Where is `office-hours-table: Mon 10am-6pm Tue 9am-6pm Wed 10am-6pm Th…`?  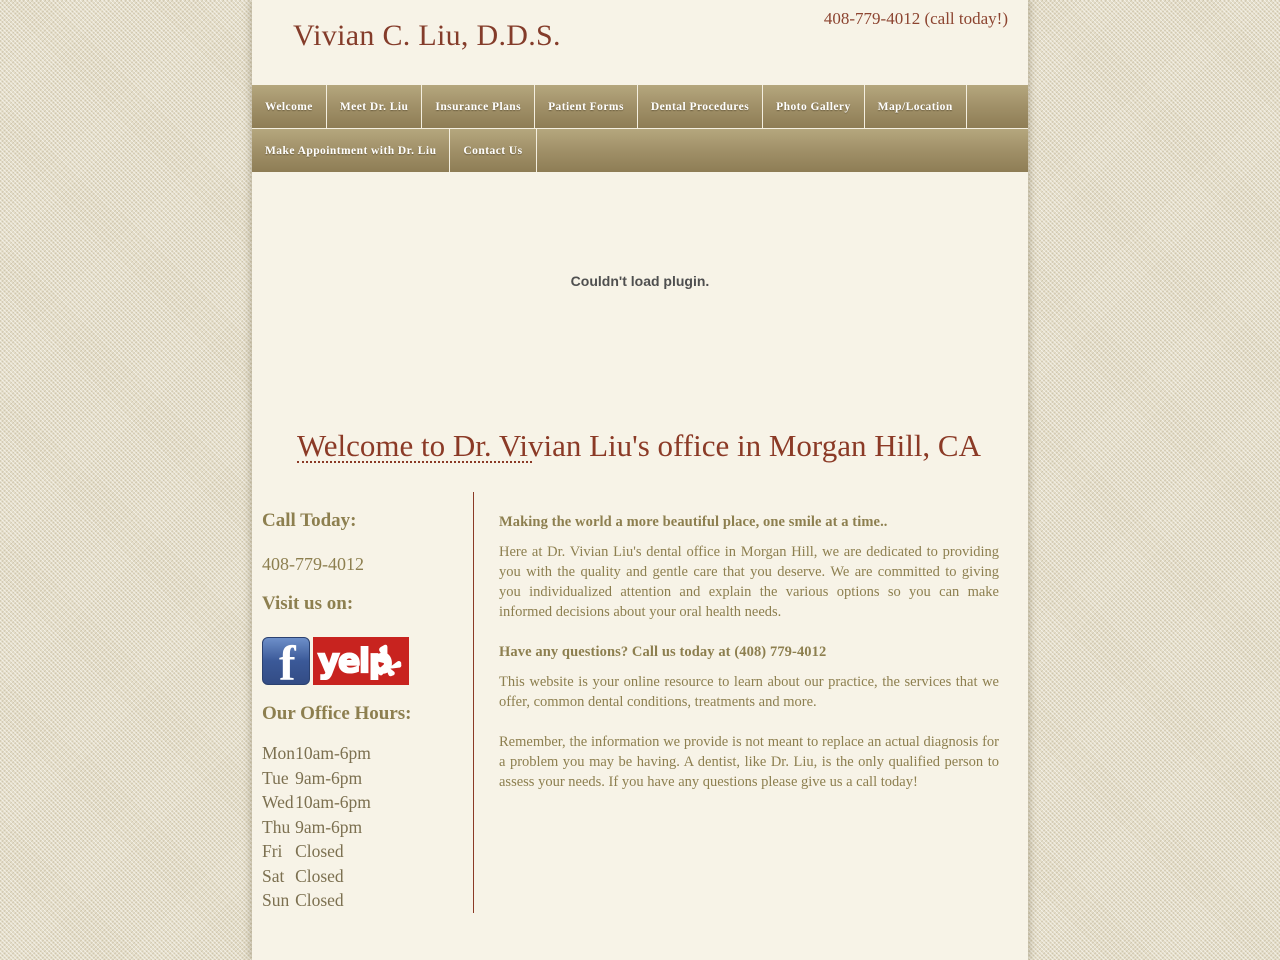 office-hours-table: Mon 10am-6pm Tue 9am-6pm Wed 10am-6pm Th… is located at coordinates (316, 827).